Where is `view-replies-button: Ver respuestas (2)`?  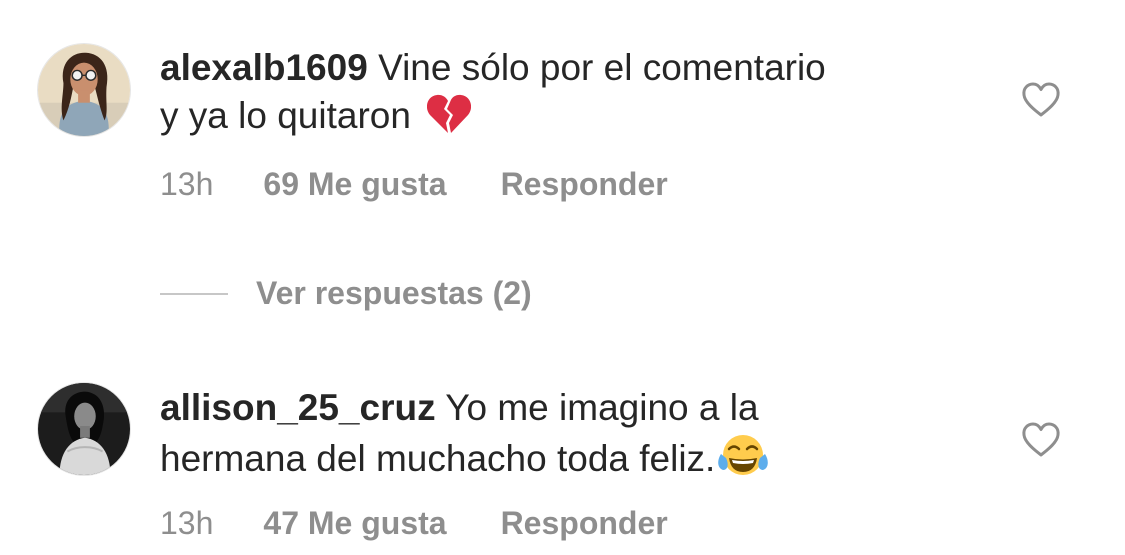
view-replies-button: Ver respuestas (2) is located at coordinates (346, 293).